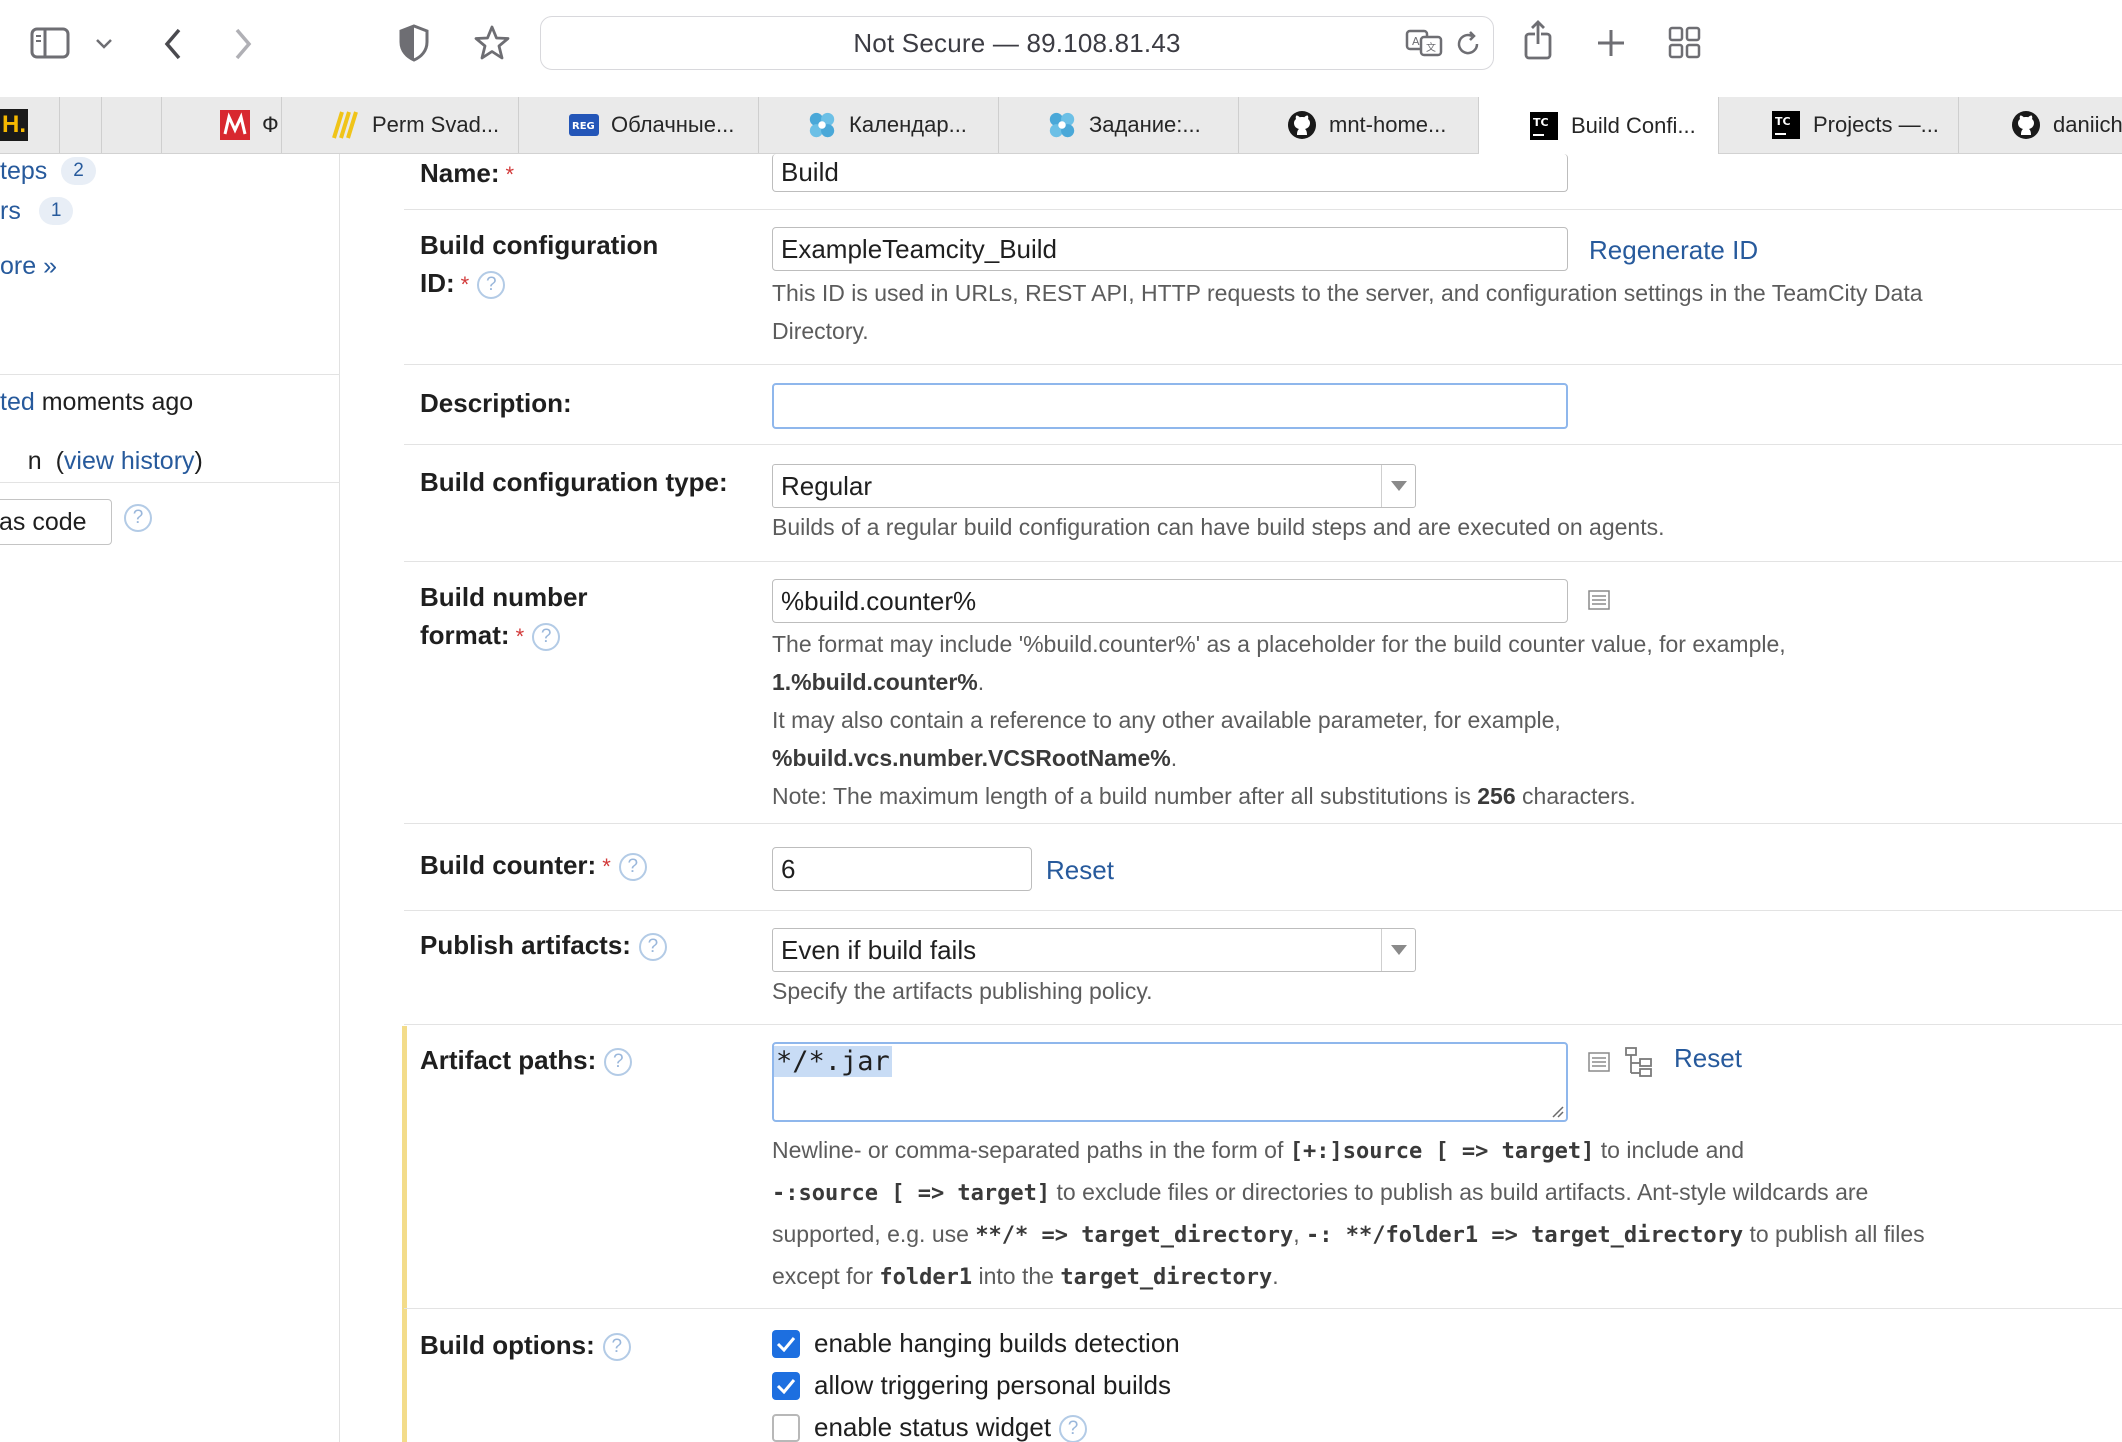  What do you see at coordinates (37, 211) in the screenshot?
I see `sidebar-item-triggers: rs 1` at bounding box center [37, 211].